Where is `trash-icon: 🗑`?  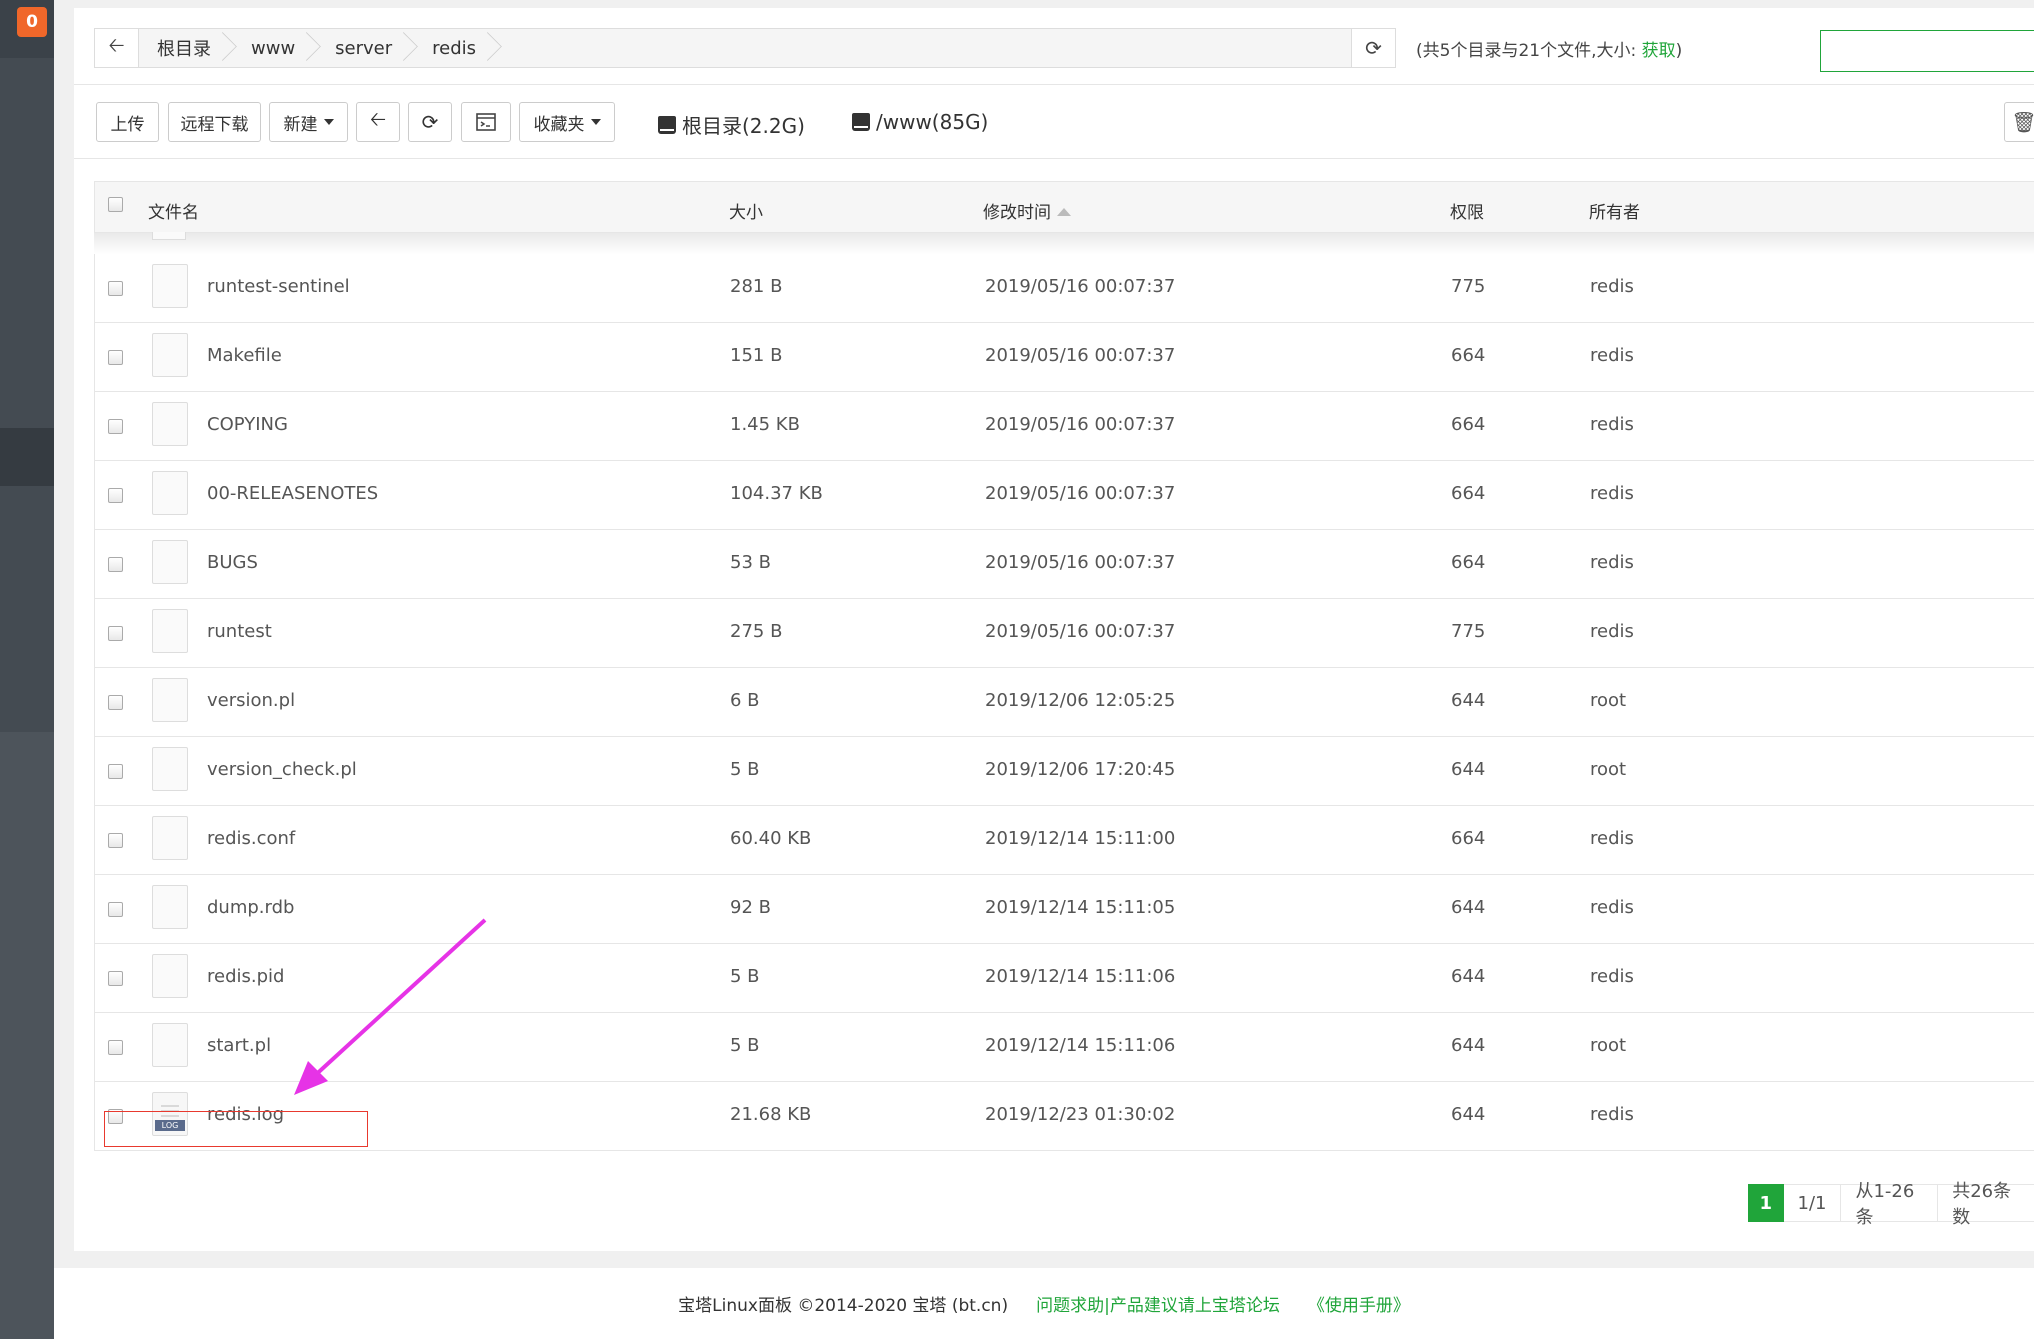 trash-icon: 🗑 is located at coordinates (2019, 122).